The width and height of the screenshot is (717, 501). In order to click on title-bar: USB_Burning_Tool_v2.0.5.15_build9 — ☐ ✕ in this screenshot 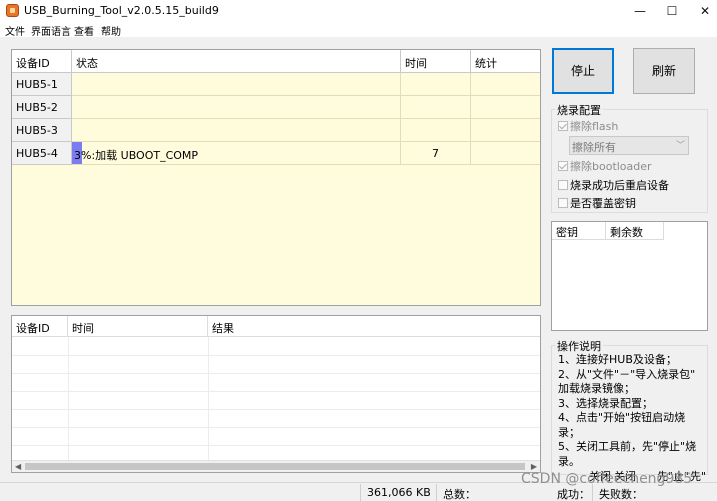, I will do `click(358, 11)`.